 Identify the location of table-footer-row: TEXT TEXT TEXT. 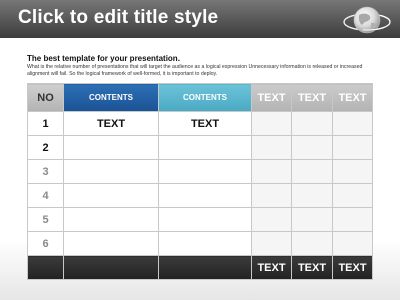
(200, 267).